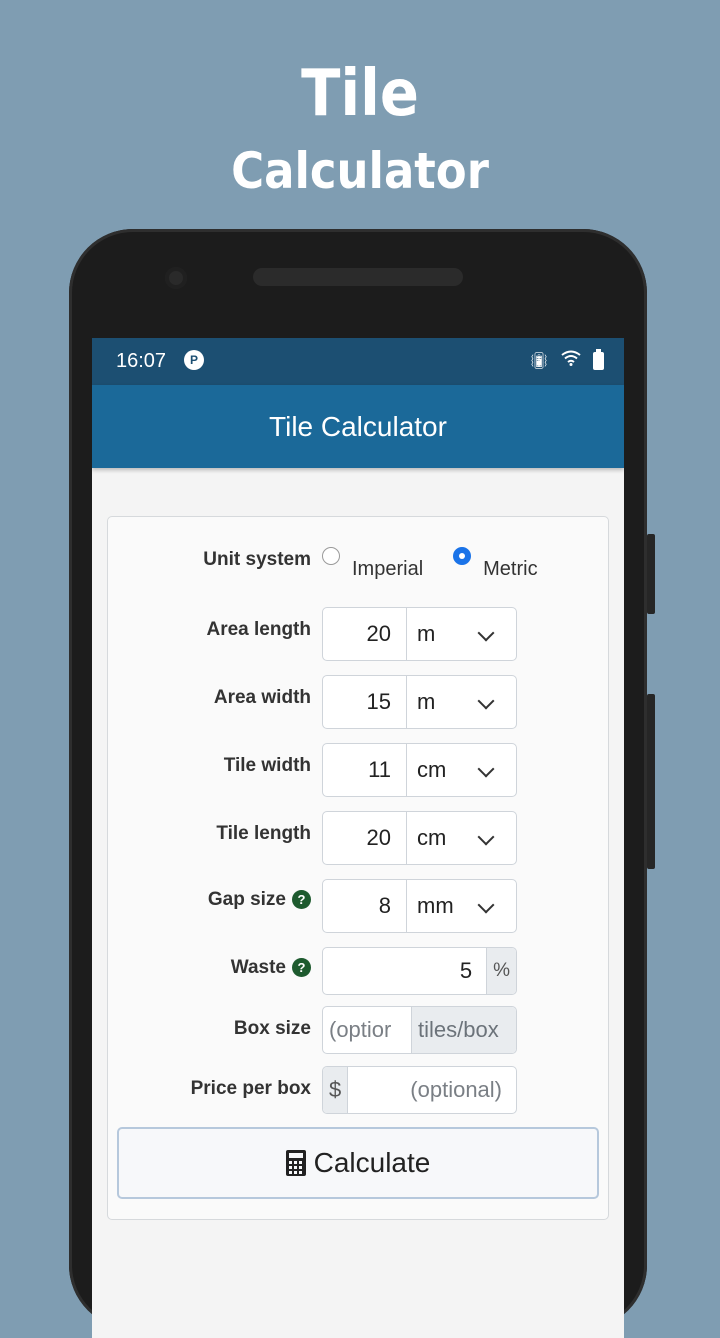 This screenshot has height=1338, width=720. Describe the element at coordinates (435, 905) in the screenshot. I see `gap-size-unit-value: mm` at that location.